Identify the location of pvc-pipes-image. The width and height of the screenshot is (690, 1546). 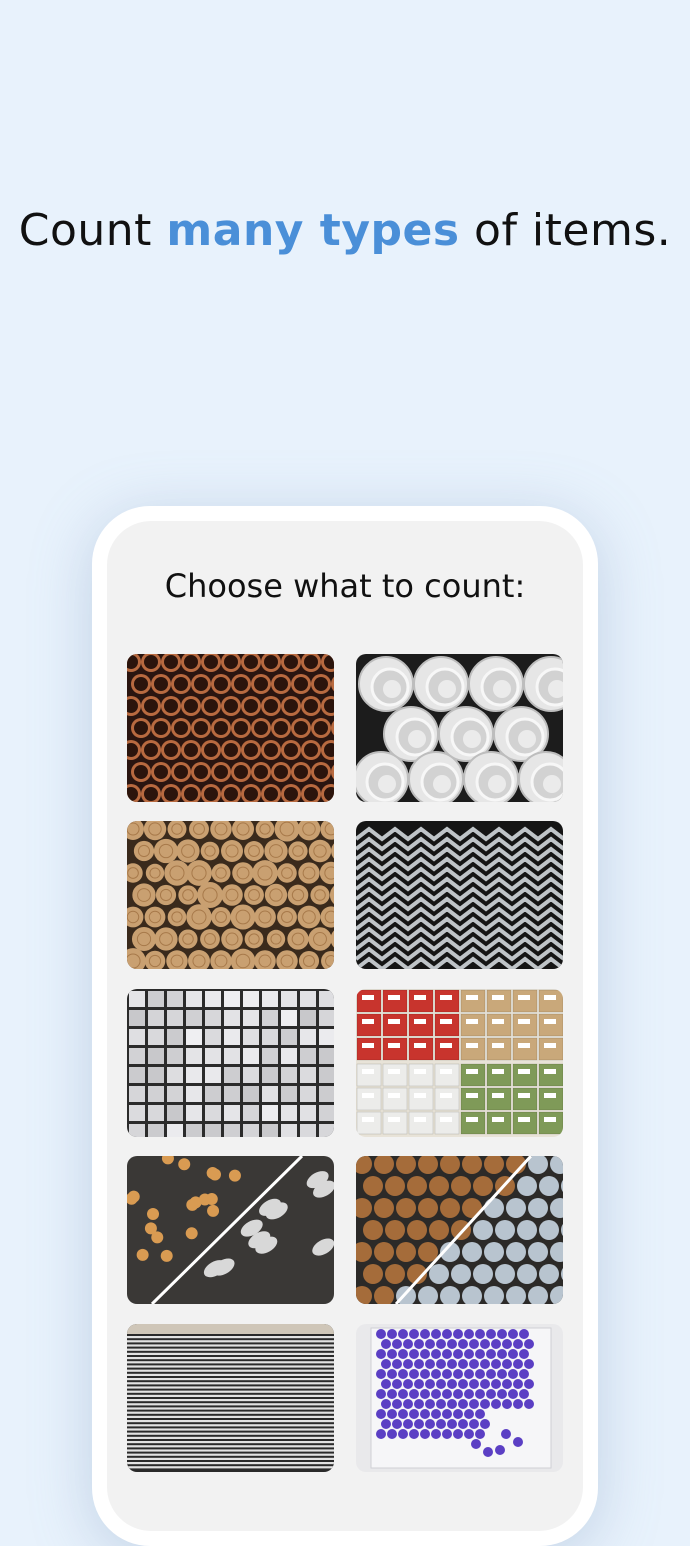
(459, 728).